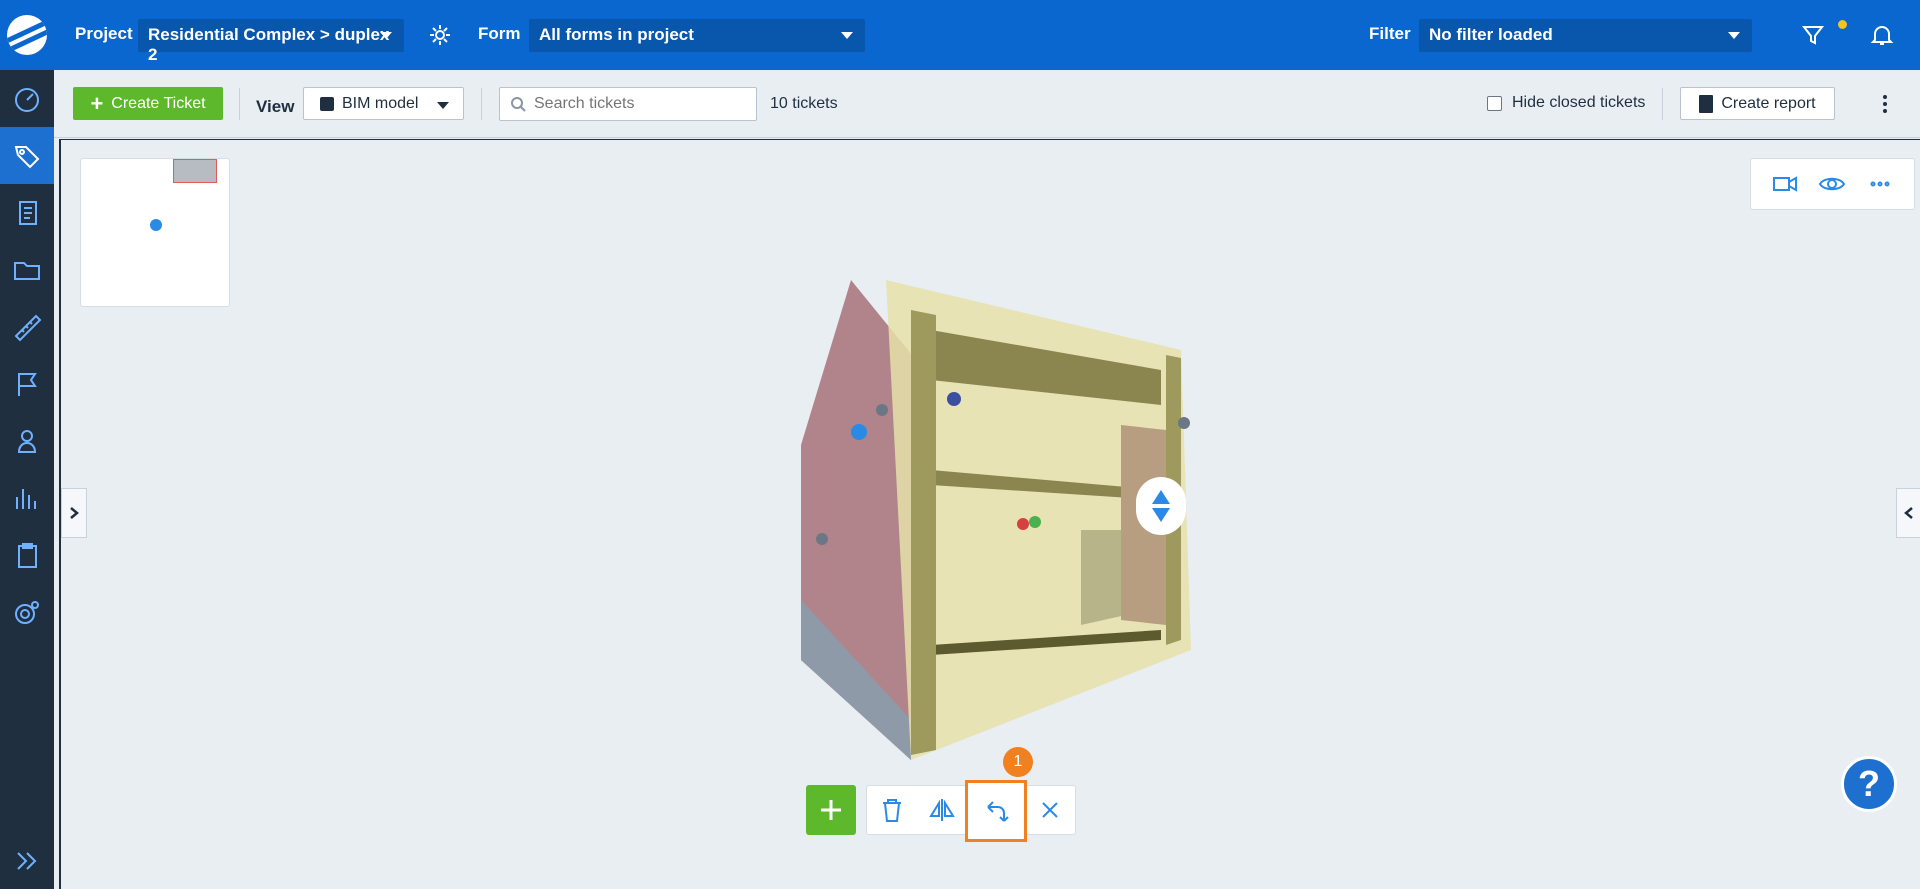  What do you see at coordinates (1050, 810) in the screenshot?
I see `close-section-button` at bounding box center [1050, 810].